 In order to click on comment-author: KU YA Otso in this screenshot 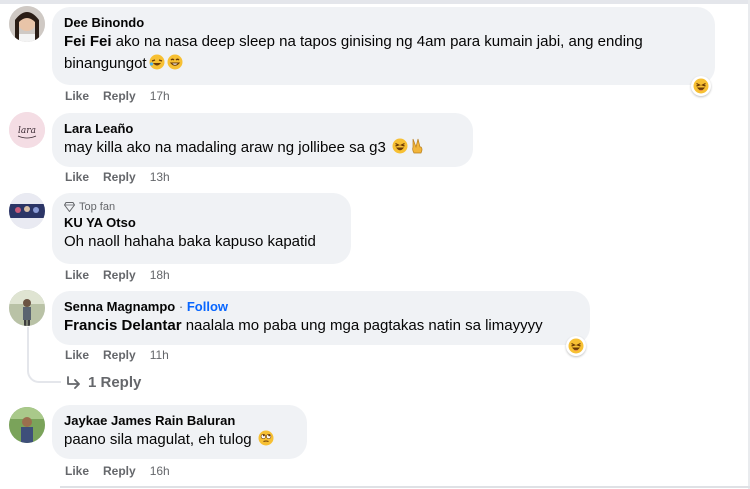, I will do `click(201, 222)`.